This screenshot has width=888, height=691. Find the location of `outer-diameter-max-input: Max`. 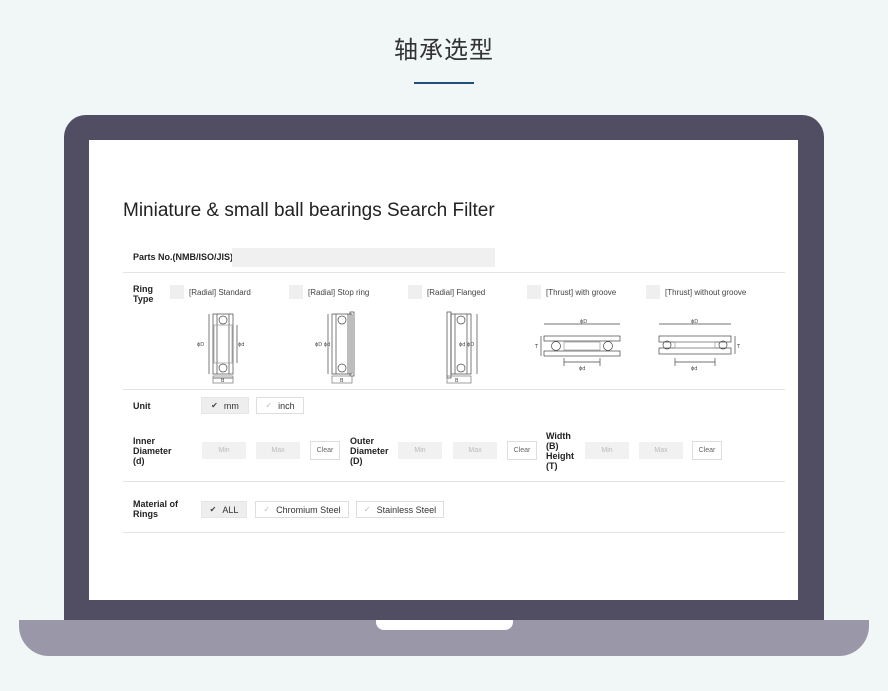

outer-diameter-max-input: Max is located at coordinates (475, 450).